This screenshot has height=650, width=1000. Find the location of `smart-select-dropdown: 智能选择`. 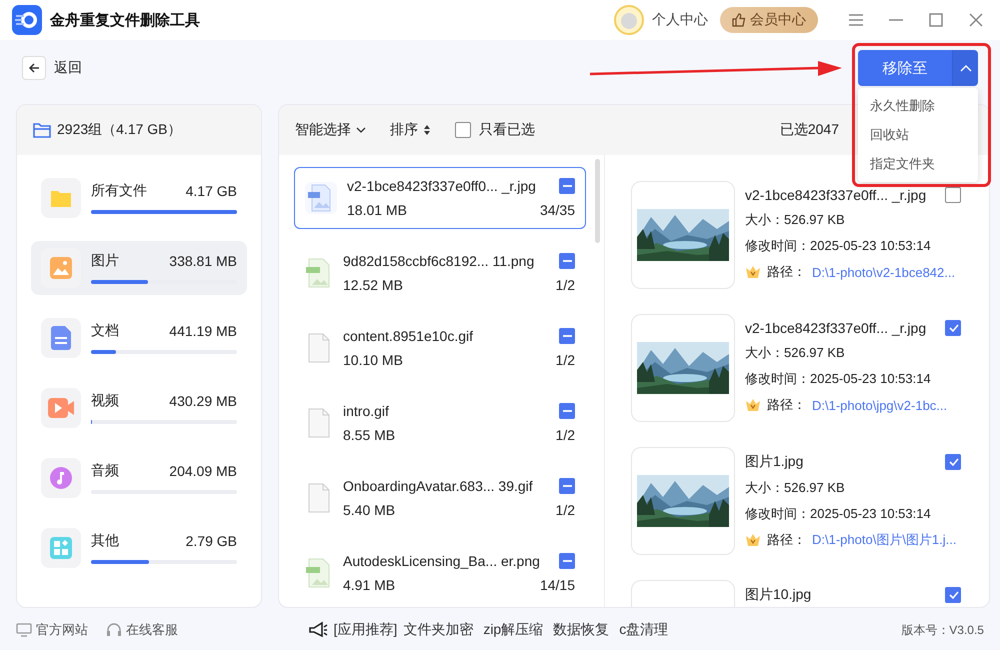

smart-select-dropdown: 智能选择 is located at coordinates (330, 130).